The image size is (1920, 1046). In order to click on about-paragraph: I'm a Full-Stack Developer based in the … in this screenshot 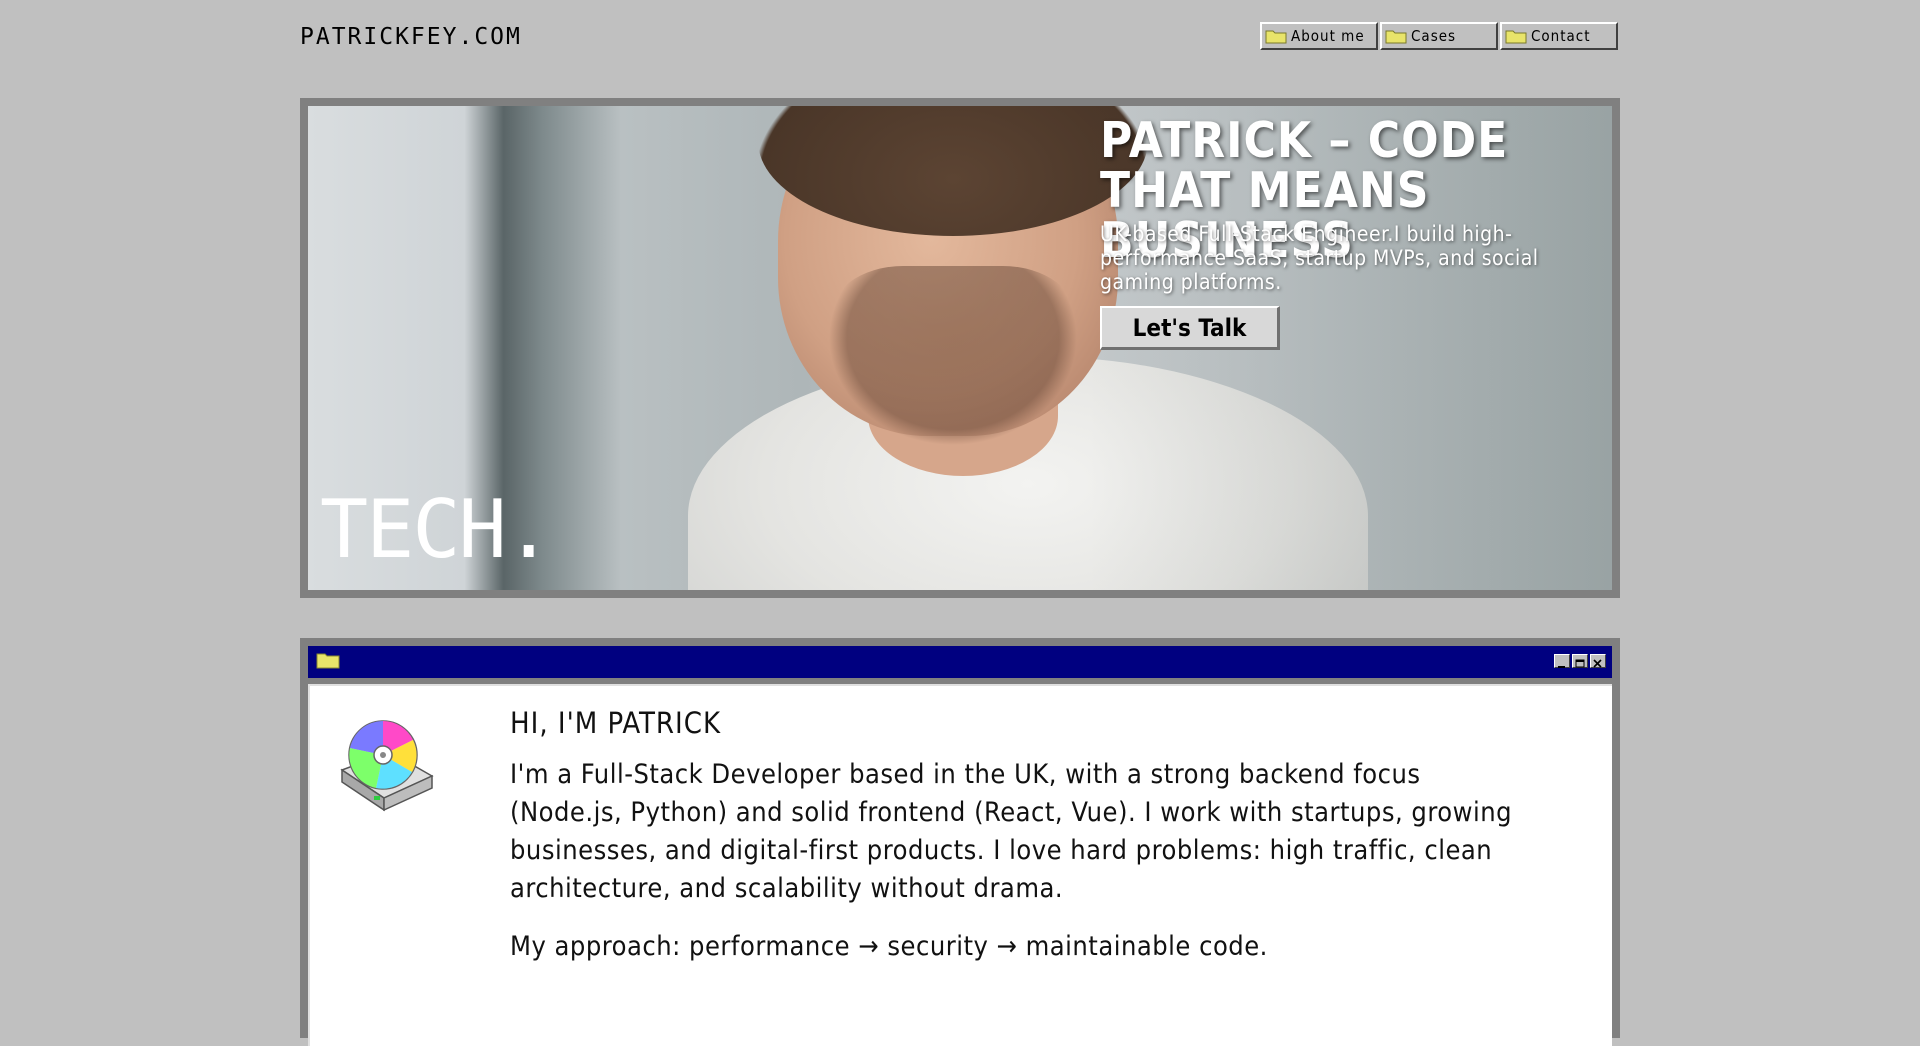, I will do `click(1011, 831)`.